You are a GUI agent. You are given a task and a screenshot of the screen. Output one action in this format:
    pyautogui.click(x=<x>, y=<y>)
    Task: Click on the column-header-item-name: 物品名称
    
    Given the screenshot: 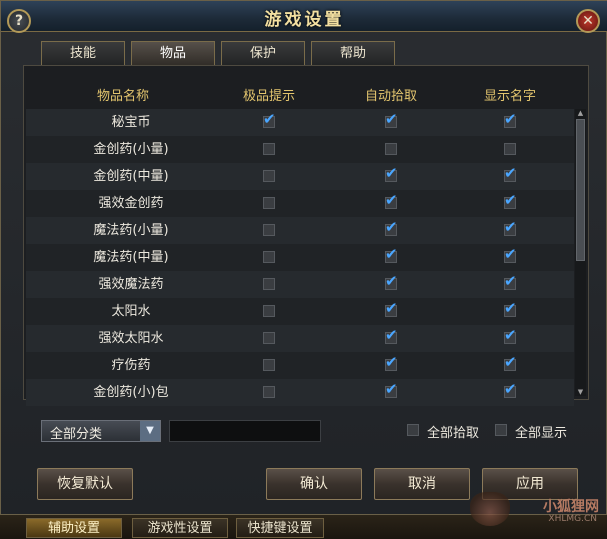 What is the action you would take?
    pyautogui.click(x=123, y=96)
    